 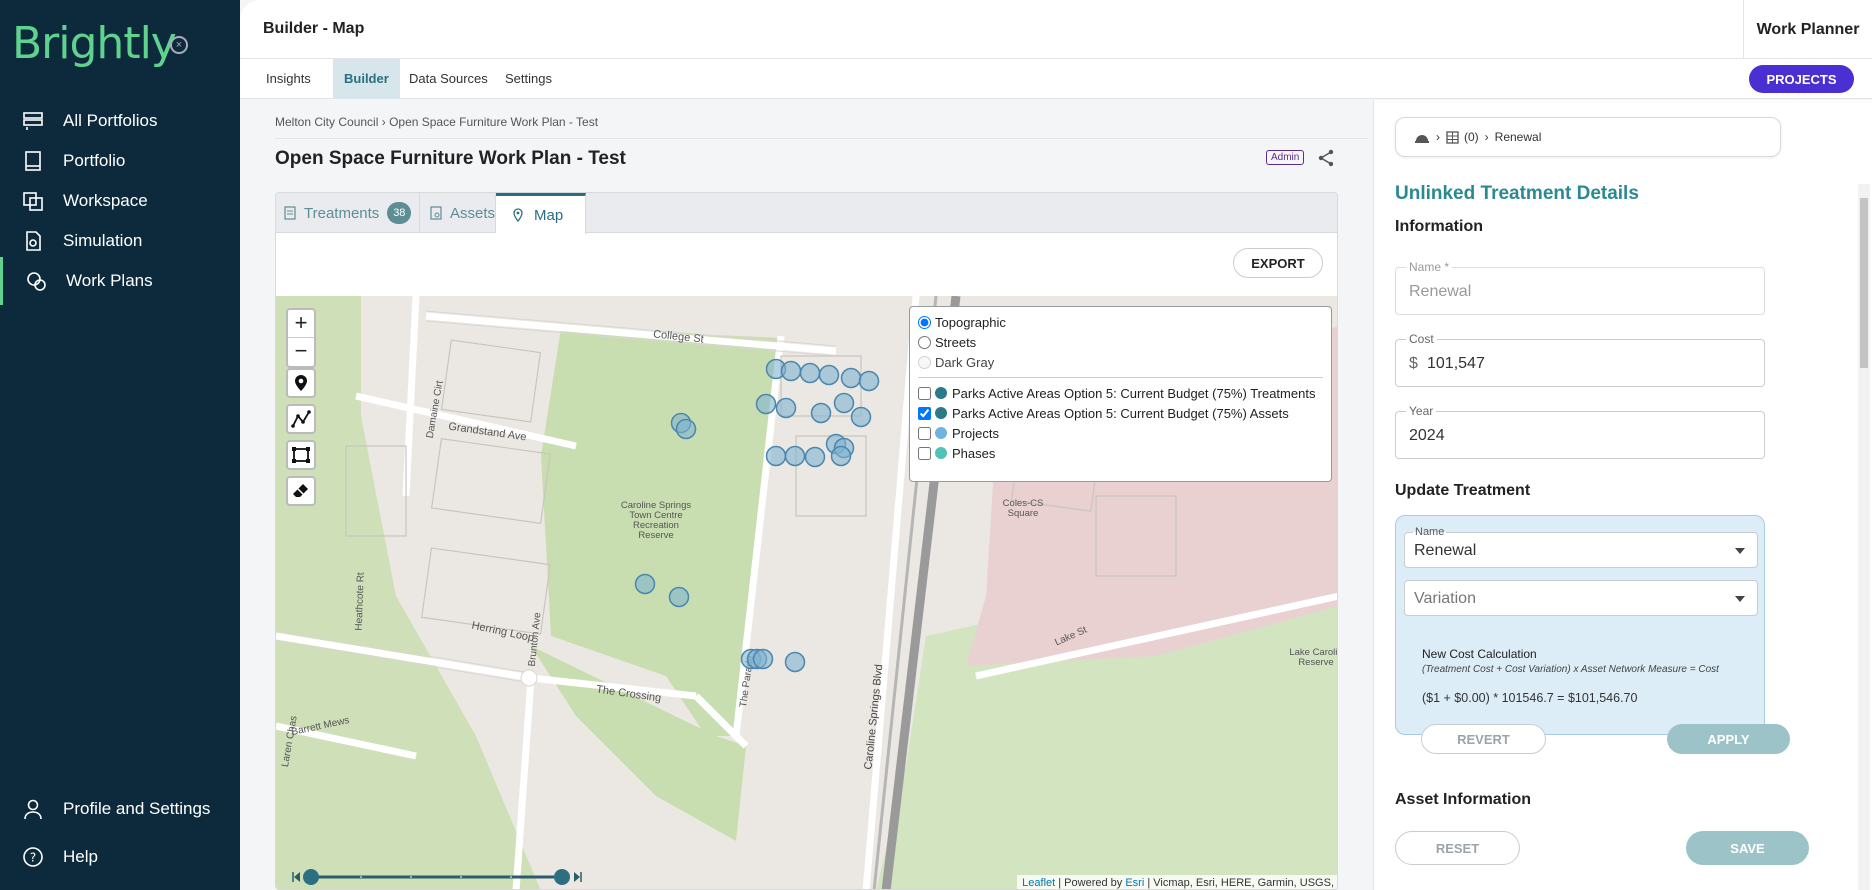 What do you see at coordinates (103, 240) in the screenshot?
I see `sidebar-item-label: Simulation` at bounding box center [103, 240].